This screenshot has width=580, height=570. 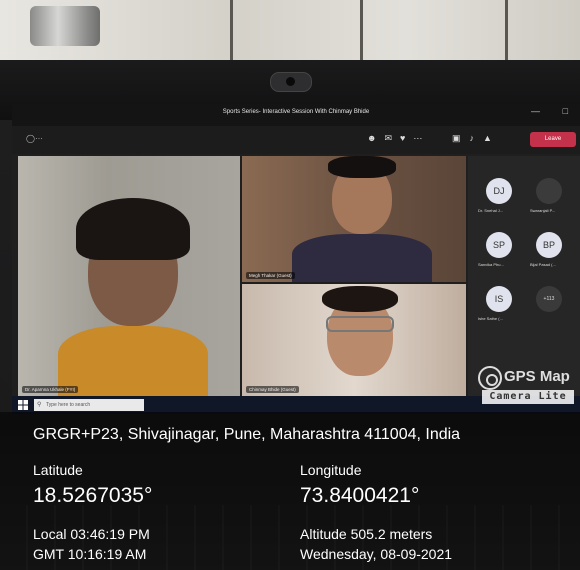 What do you see at coordinates (499, 191) in the screenshot?
I see `avatar: DJ` at bounding box center [499, 191].